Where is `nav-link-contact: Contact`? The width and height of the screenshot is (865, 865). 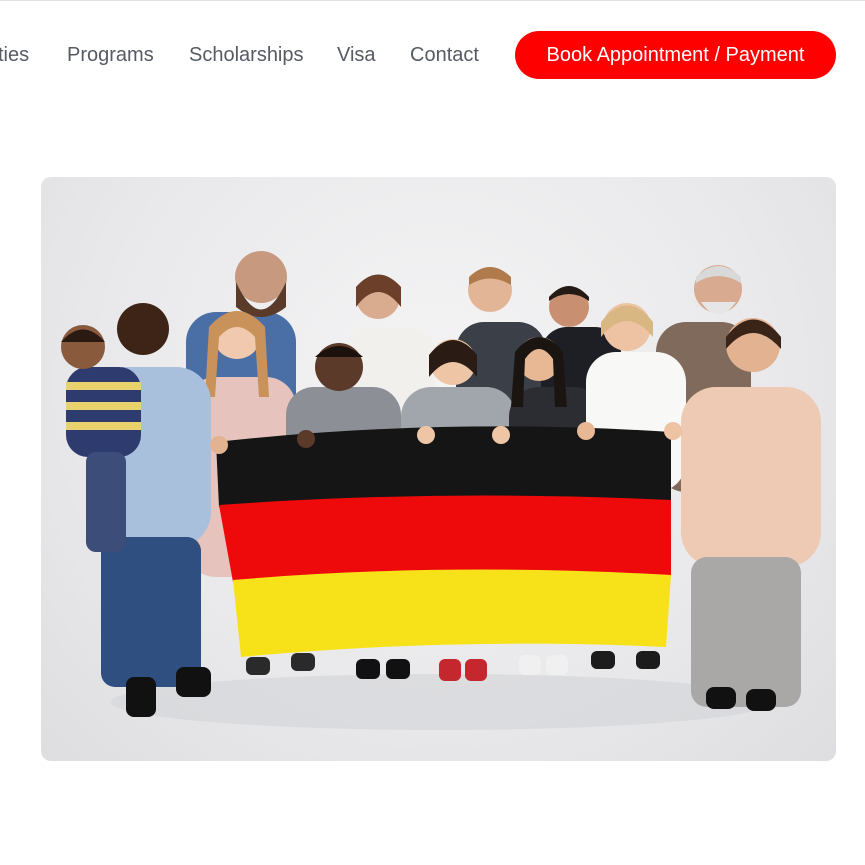 nav-link-contact: Contact is located at coordinates (444, 55).